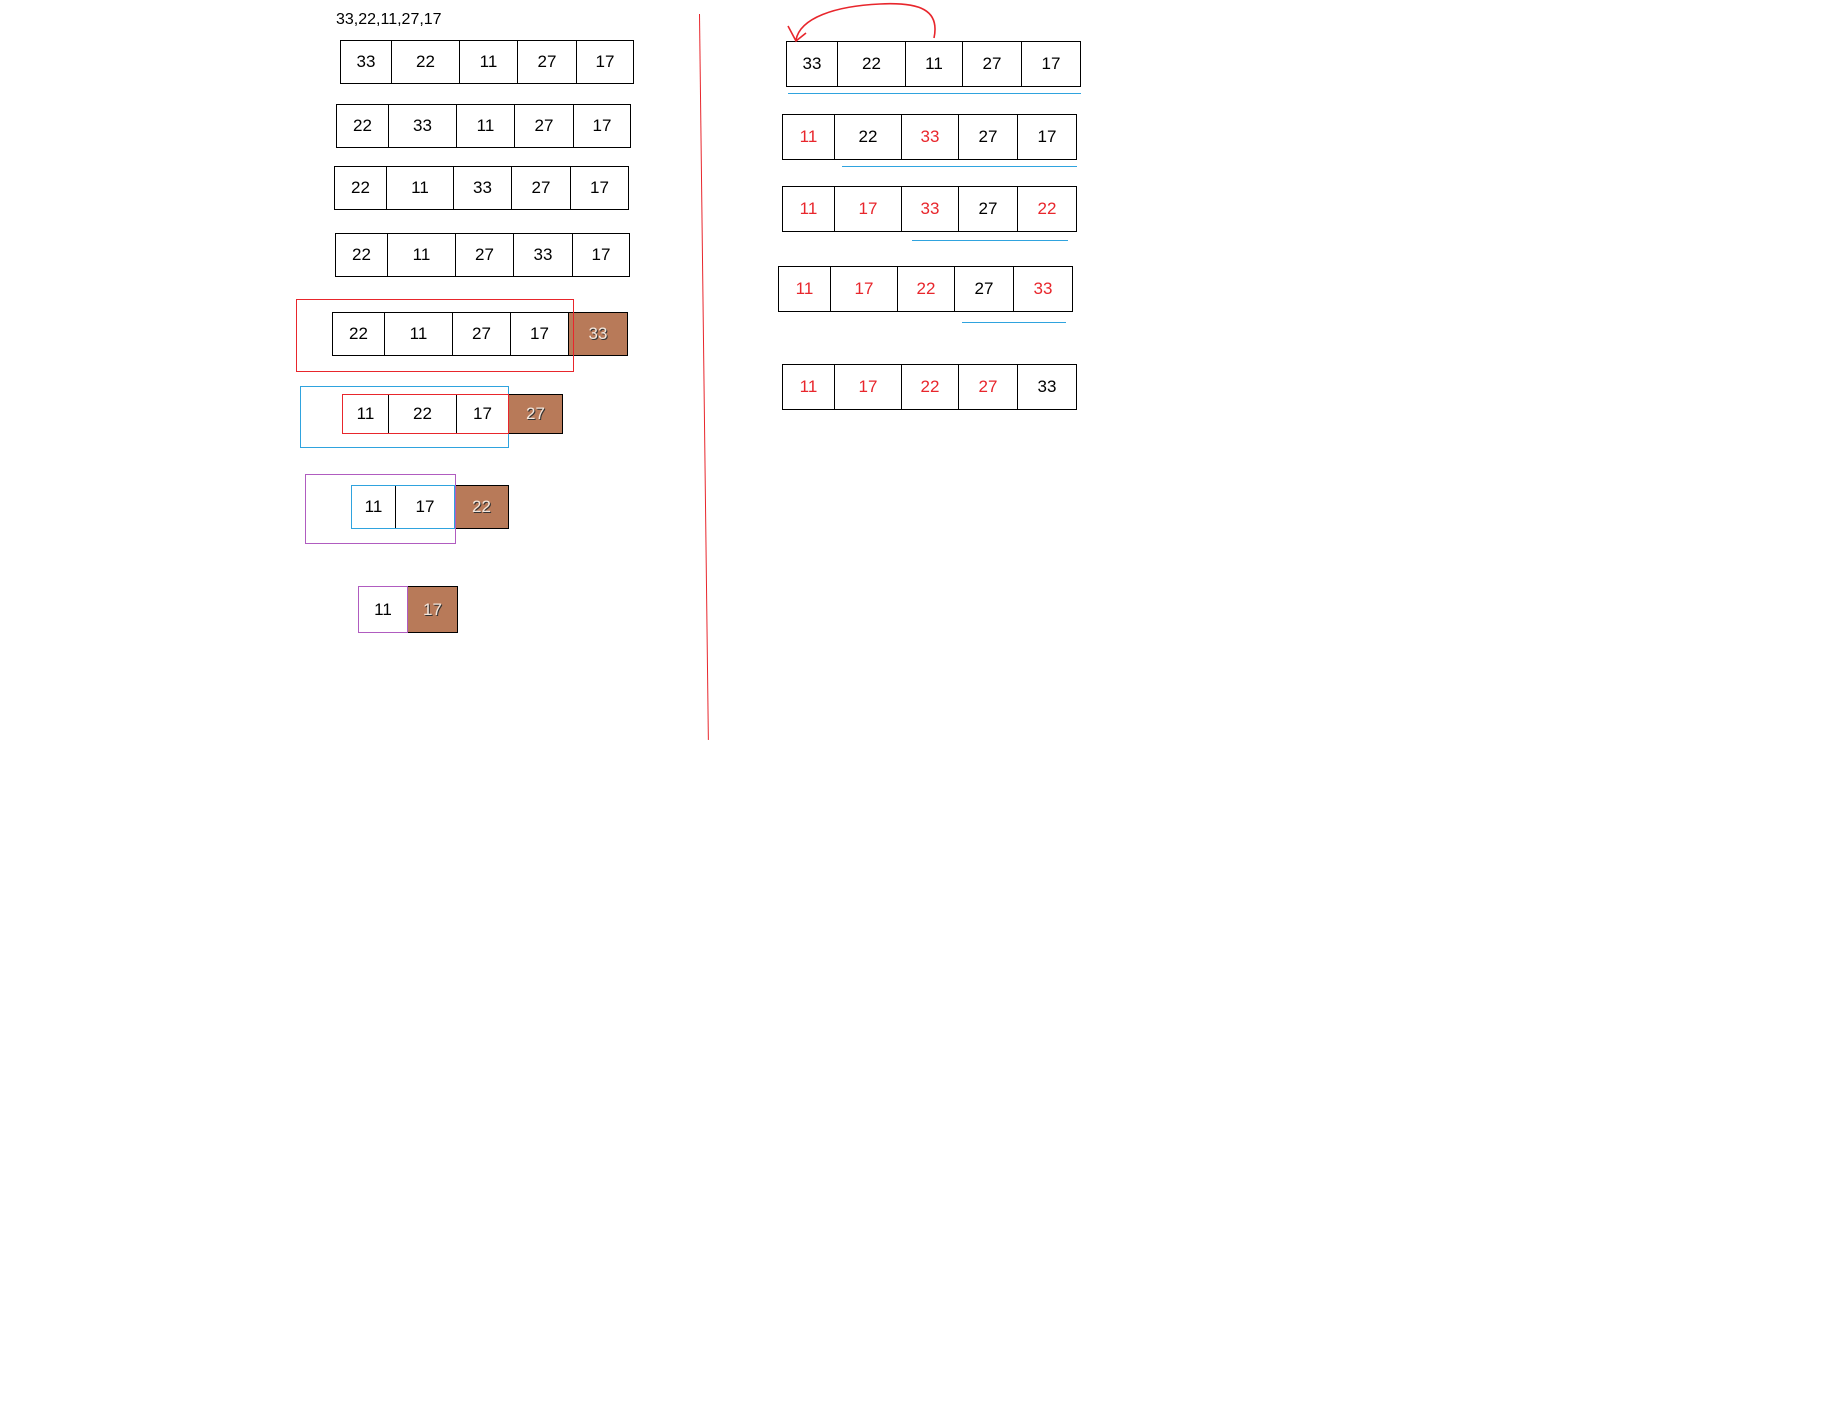  What do you see at coordinates (861, 22) in the screenshot?
I see `swap-arrow-icon` at bounding box center [861, 22].